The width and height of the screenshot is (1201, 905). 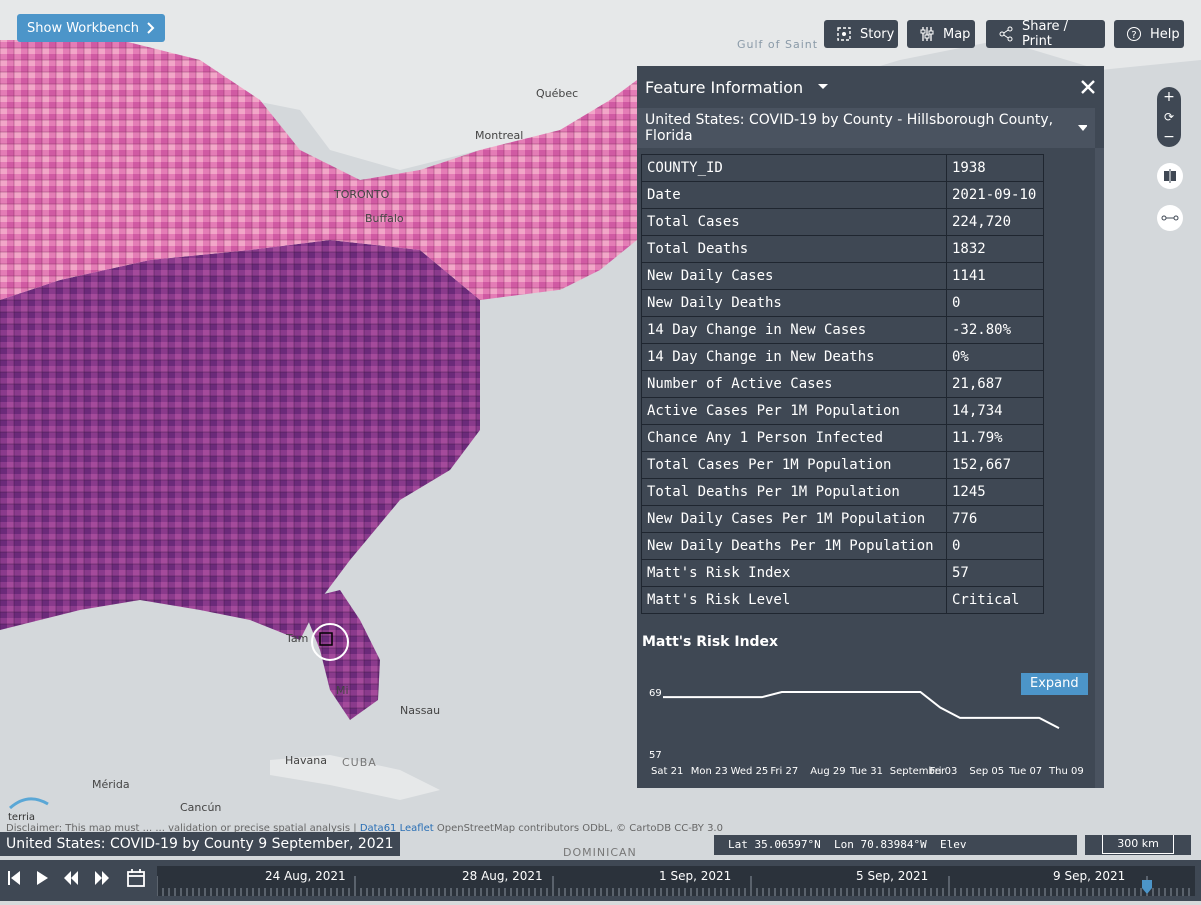 I want to click on chart-series-line, so click(x=861, y=710).